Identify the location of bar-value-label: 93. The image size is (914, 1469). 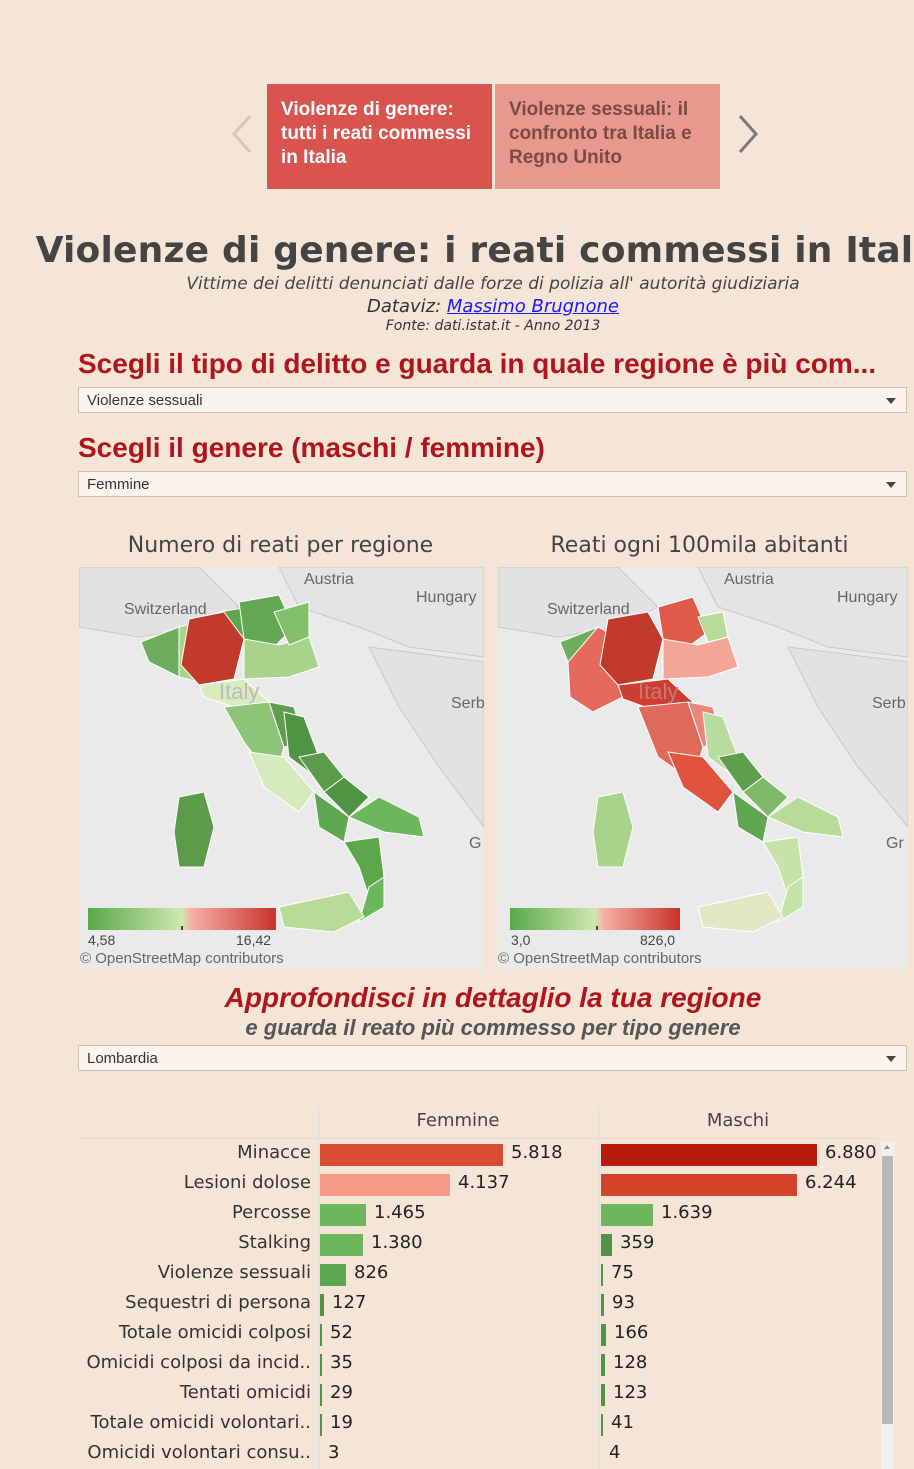
(623, 1302).